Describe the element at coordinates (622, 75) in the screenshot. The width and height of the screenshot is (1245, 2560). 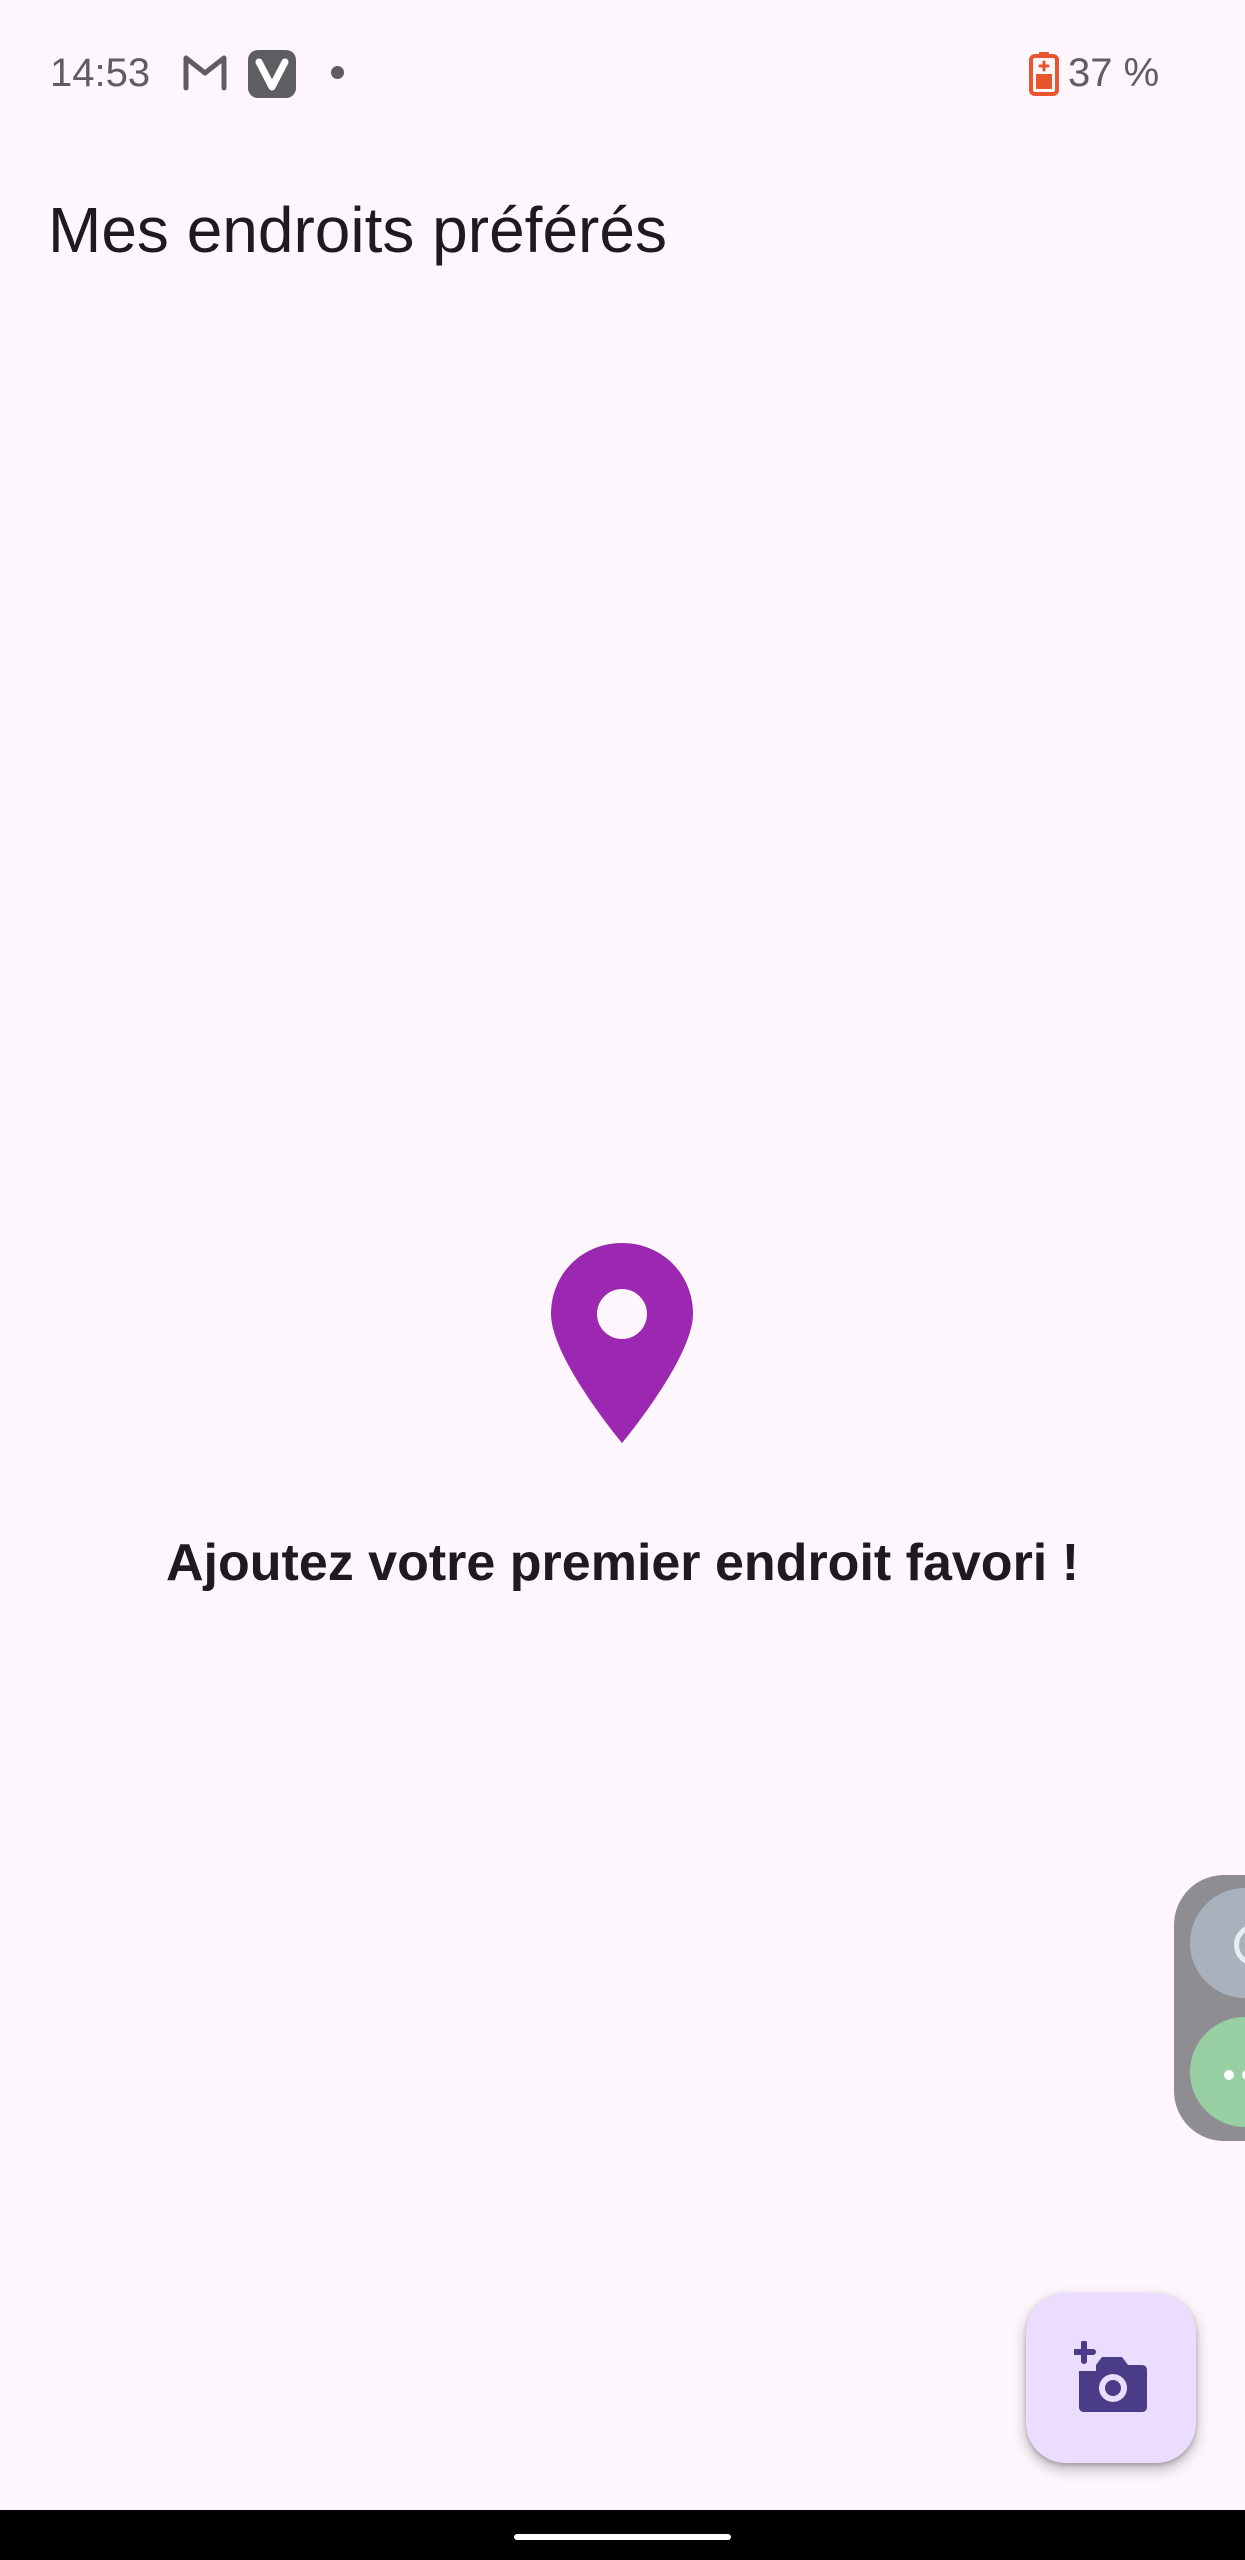
I see `status-bar: 14:53 37 %` at that location.